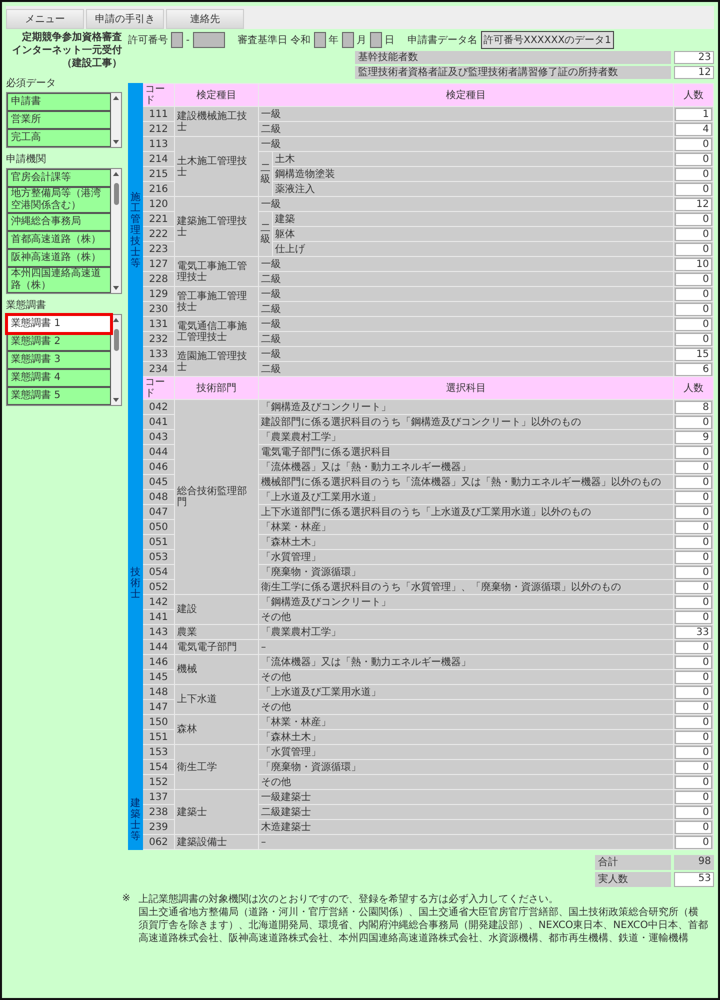 This screenshot has width=720, height=1000. I want to click on list-item: 営業所, so click(59, 120).